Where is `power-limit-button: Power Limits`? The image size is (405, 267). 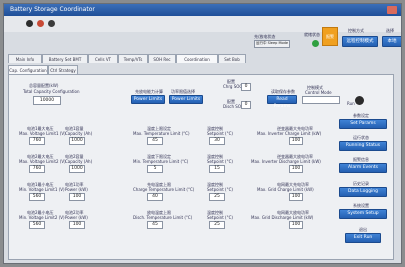 power-limit-button: Power Limits is located at coordinates (186, 99).